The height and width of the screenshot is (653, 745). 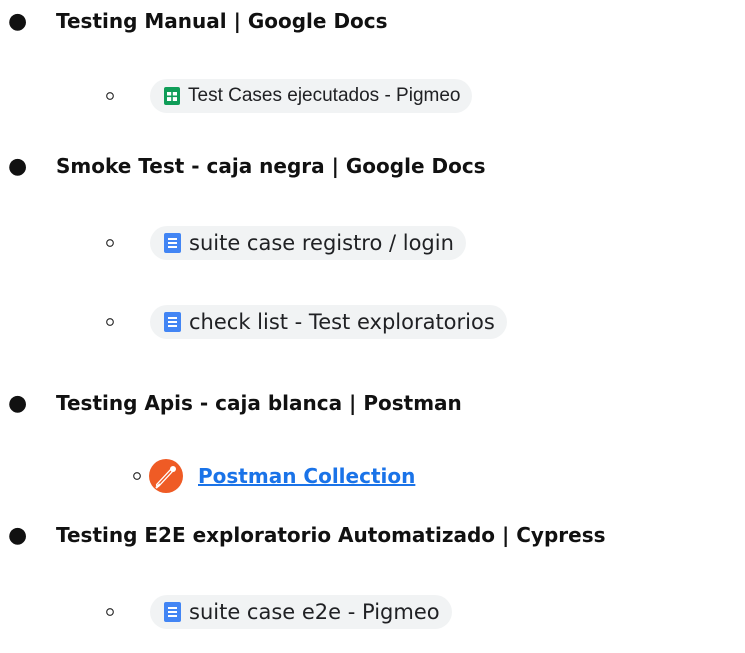 I want to click on chip-suite-case-e2e: suite case e2e - Pigmeo, so click(x=301, y=612).